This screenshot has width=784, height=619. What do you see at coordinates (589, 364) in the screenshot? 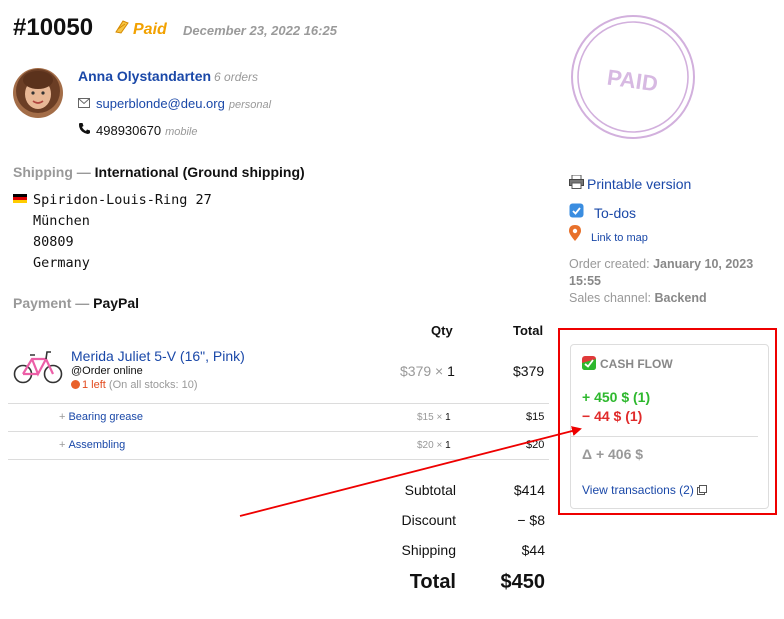
I see `cashflow-icon` at bounding box center [589, 364].